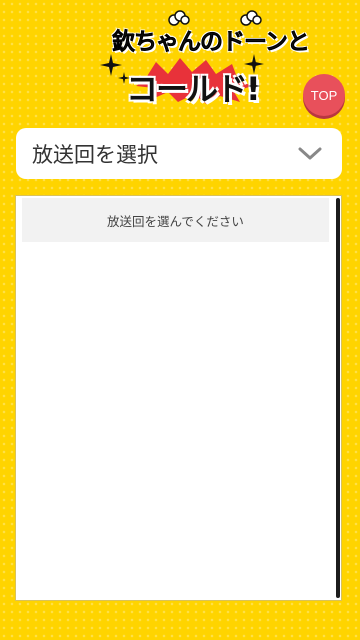 Image resolution: width=360 pixels, height=640 pixels. I want to click on scrollbar, so click(338, 398).